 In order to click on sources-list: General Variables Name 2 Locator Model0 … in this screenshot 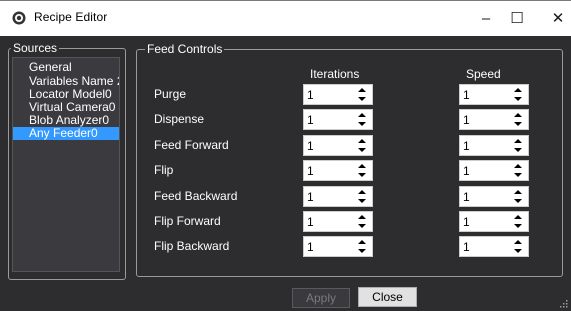, I will do `click(66, 164)`.